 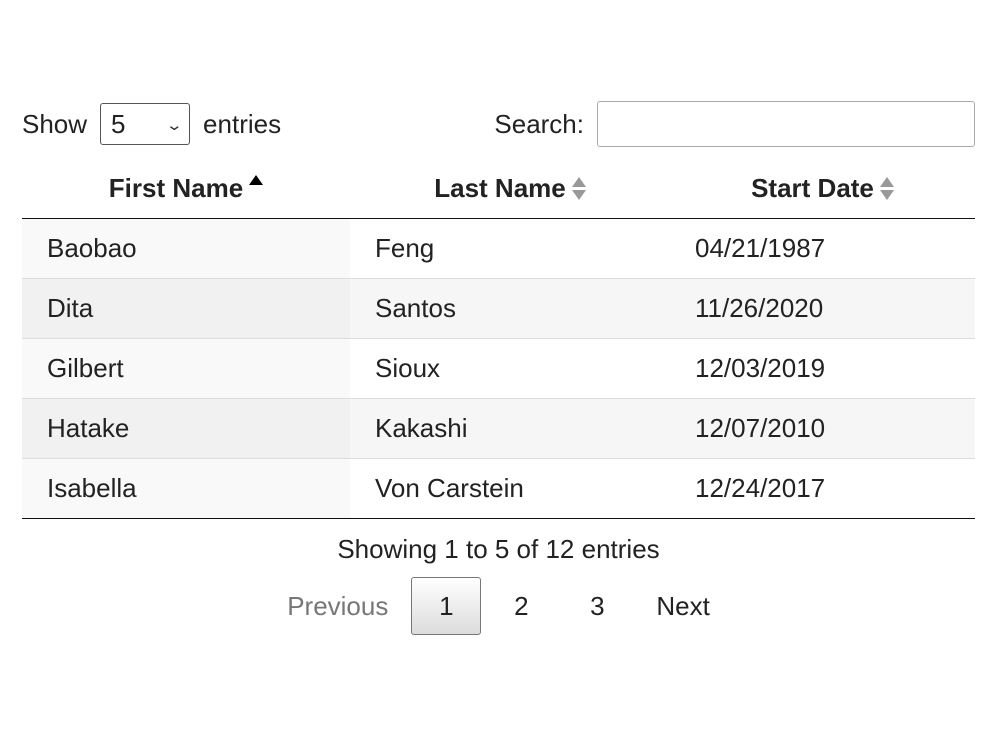 What do you see at coordinates (510, 368) in the screenshot?
I see `cell-last-name: Sioux` at bounding box center [510, 368].